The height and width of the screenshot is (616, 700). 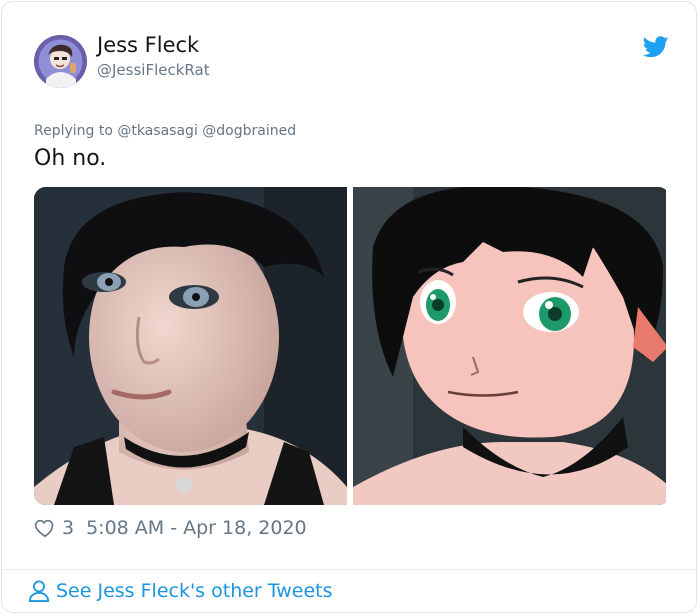 I want to click on avatar-illustration, so click(x=60, y=61).